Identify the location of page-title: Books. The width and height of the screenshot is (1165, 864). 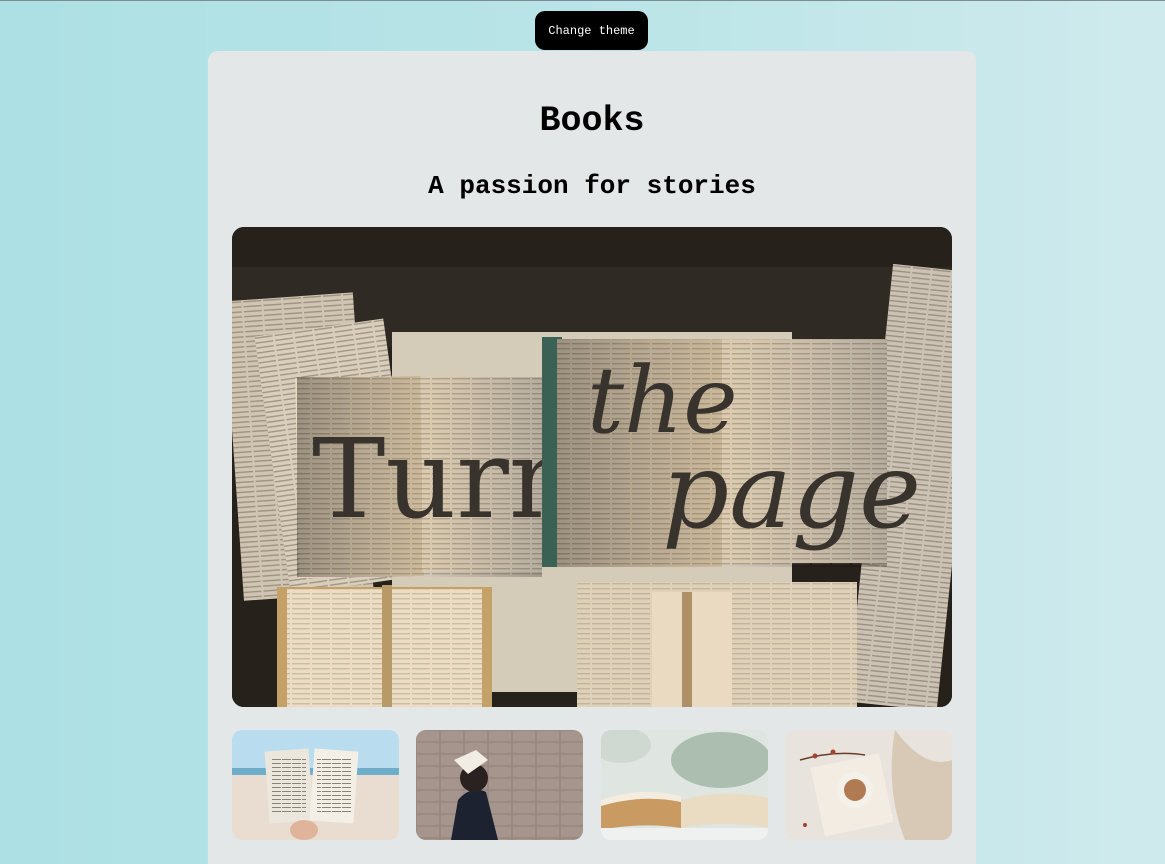
(592, 121).